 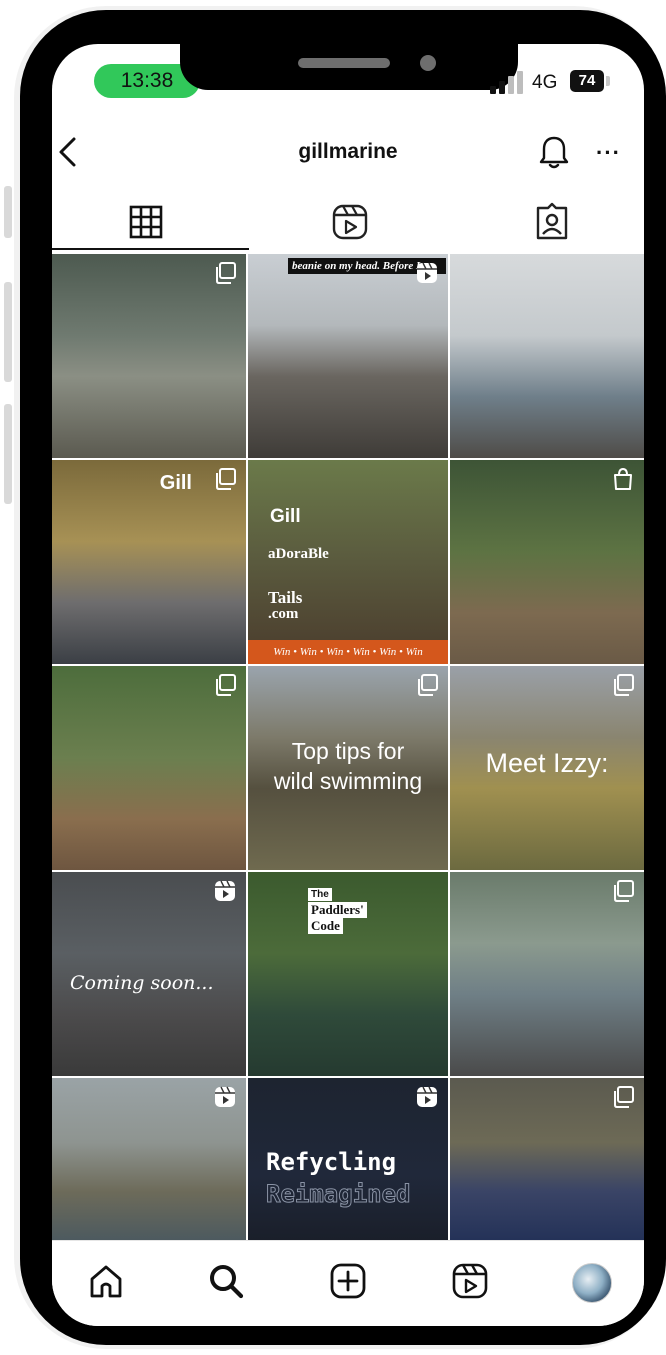 What do you see at coordinates (554, 152) in the screenshot?
I see `bell-icon` at bounding box center [554, 152].